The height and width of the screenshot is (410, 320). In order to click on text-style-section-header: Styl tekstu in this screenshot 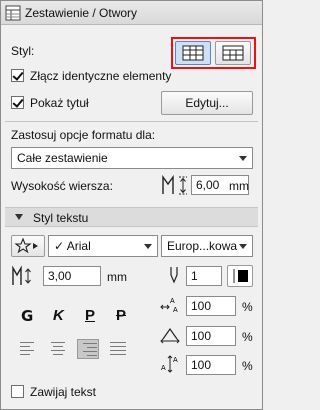, I will do `click(131, 217)`.